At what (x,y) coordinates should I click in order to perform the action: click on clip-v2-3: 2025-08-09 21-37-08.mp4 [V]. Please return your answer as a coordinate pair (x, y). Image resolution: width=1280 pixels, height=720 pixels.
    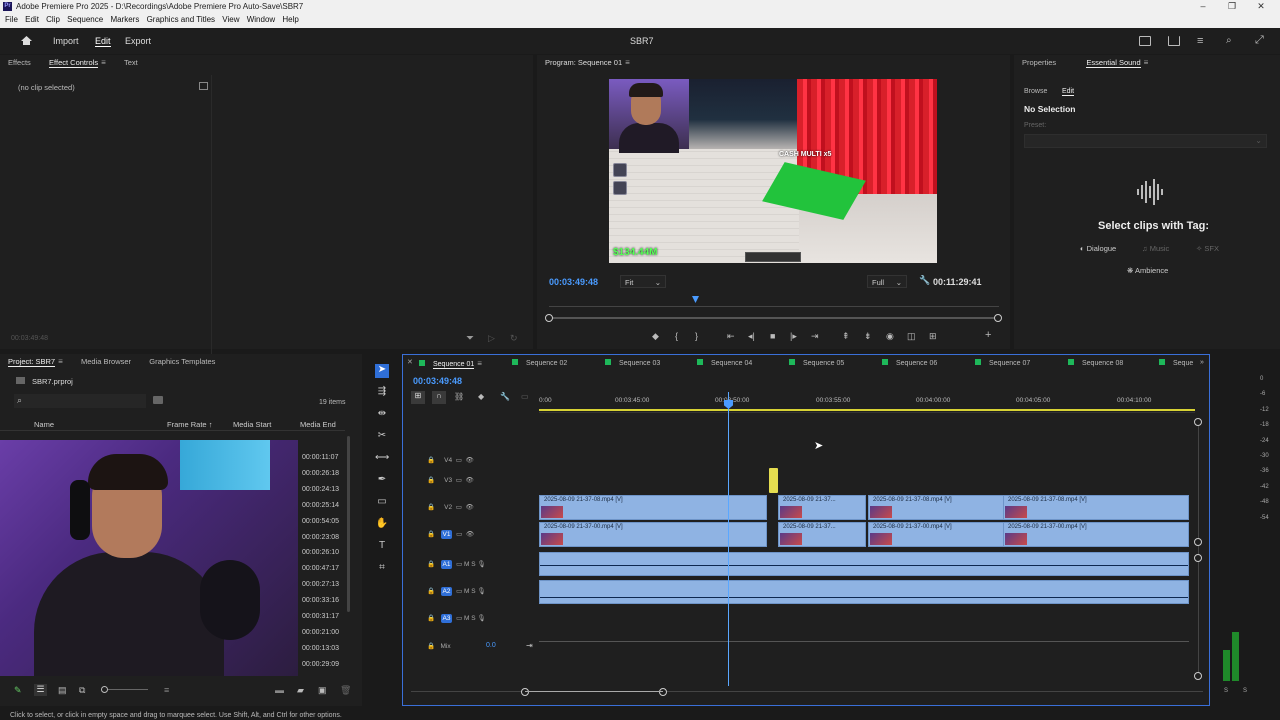
    Looking at the image, I should click on (936, 507).